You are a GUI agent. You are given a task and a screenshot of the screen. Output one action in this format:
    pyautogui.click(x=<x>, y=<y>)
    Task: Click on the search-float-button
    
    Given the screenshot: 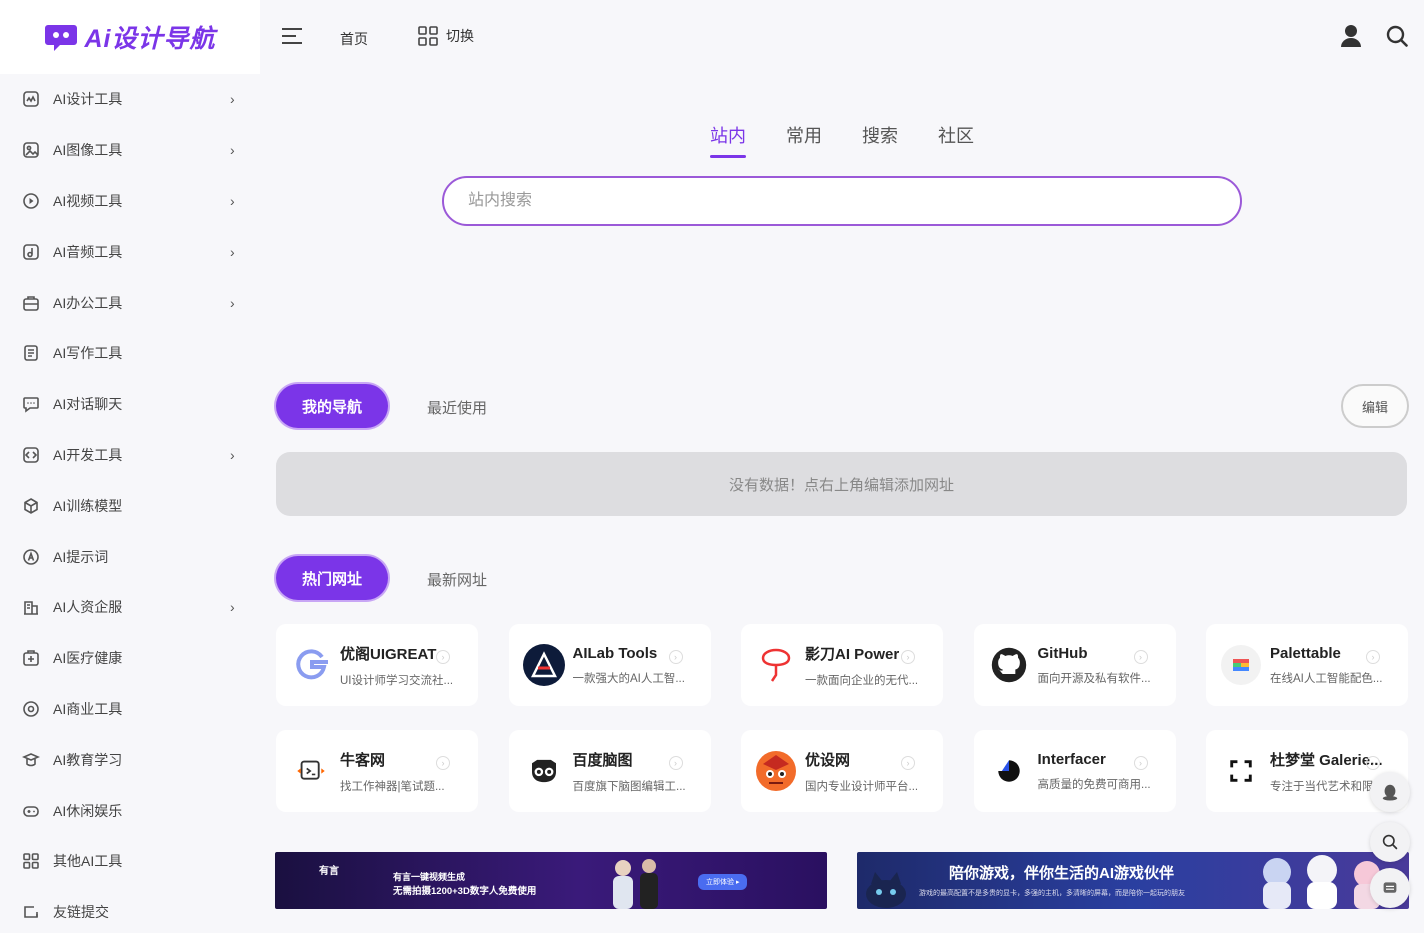 What is the action you would take?
    pyautogui.click(x=1390, y=842)
    